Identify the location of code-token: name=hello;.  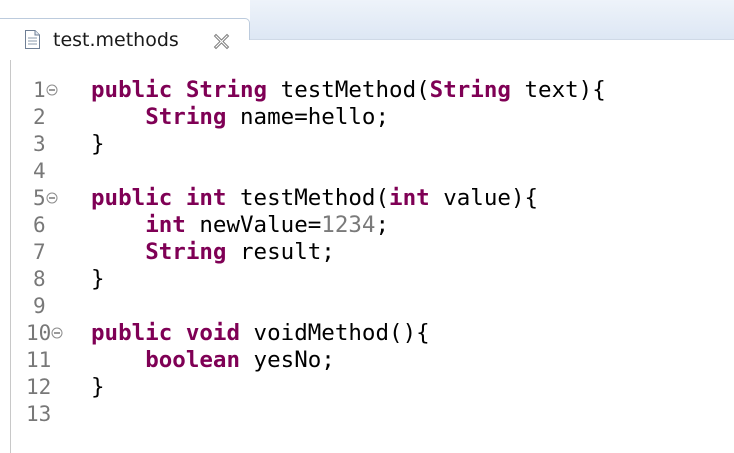
(308, 117).